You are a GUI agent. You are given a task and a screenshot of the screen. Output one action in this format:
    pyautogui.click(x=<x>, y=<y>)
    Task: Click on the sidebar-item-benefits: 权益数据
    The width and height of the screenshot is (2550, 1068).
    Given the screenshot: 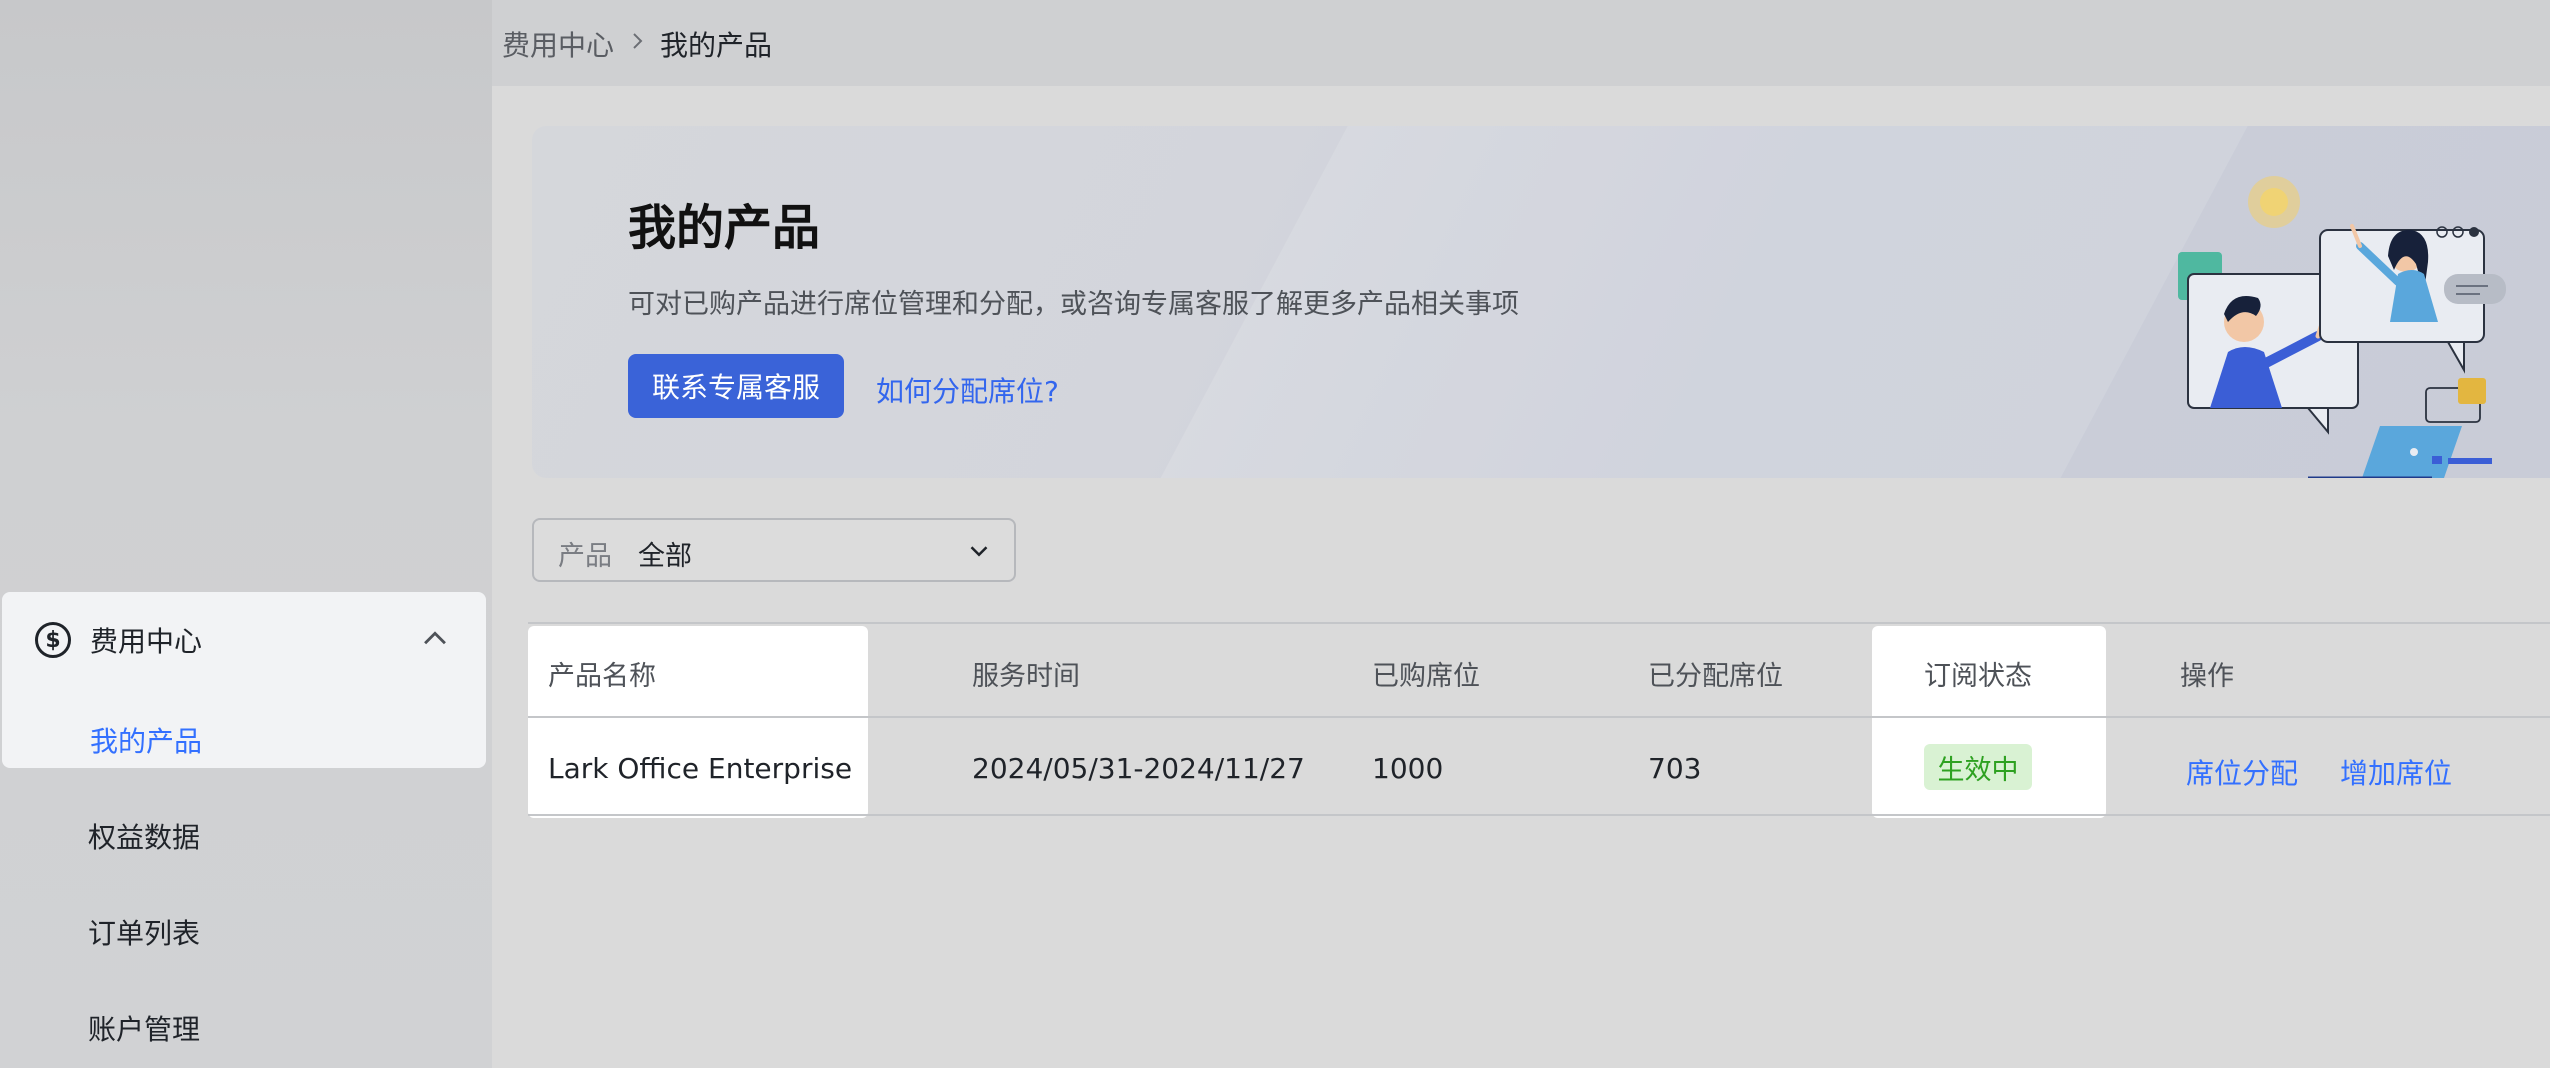 What is the action you would take?
    pyautogui.click(x=144, y=836)
    